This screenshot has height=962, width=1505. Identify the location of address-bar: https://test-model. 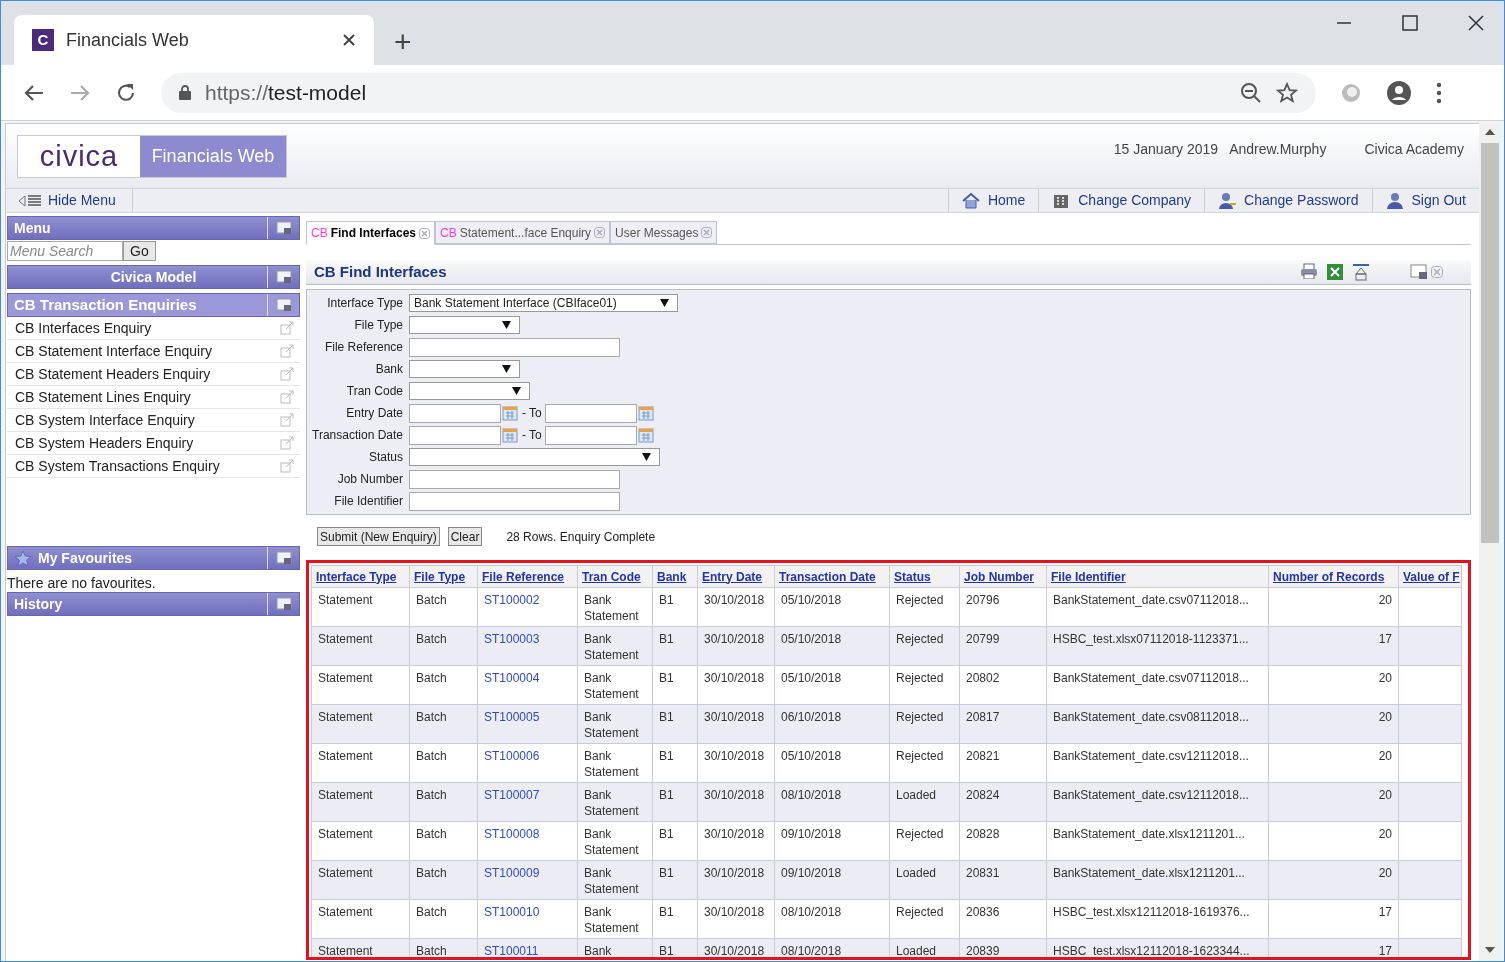
(738, 92).